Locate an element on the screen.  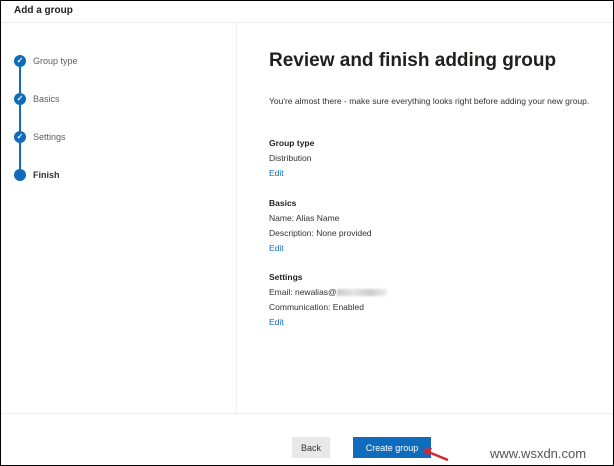
communication-value: Communication: Enabled is located at coordinates (316, 307).